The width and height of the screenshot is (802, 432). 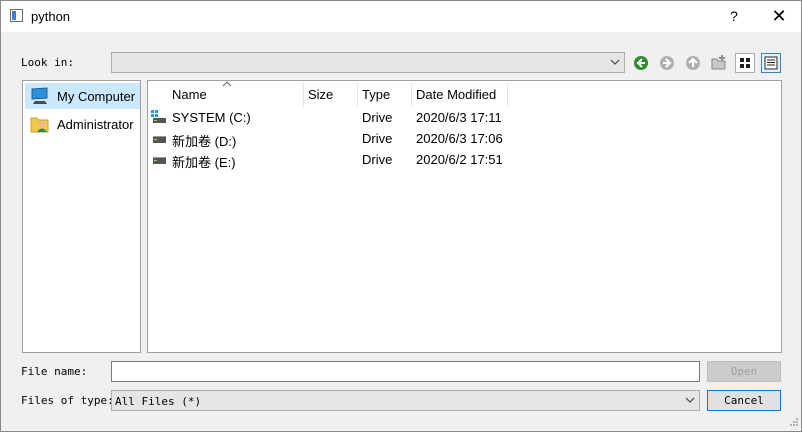 I want to click on cancel-button: Cancel, so click(x=744, y=400).